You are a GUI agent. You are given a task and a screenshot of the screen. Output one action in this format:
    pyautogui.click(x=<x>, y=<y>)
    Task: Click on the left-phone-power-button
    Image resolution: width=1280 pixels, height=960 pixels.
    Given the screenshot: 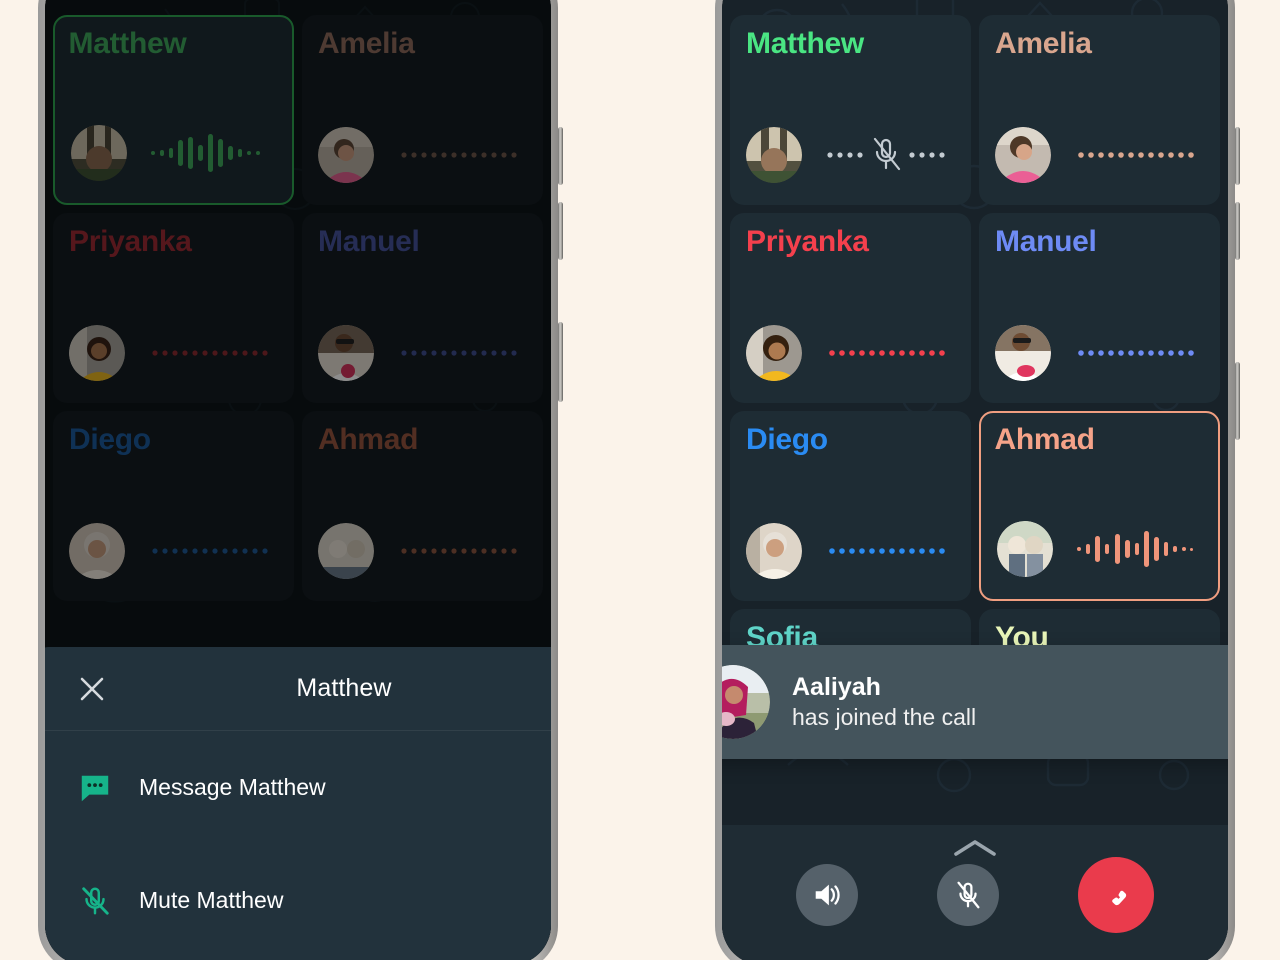 What is the action you would take?
    pyautogui.click(x=560, y=362)
    